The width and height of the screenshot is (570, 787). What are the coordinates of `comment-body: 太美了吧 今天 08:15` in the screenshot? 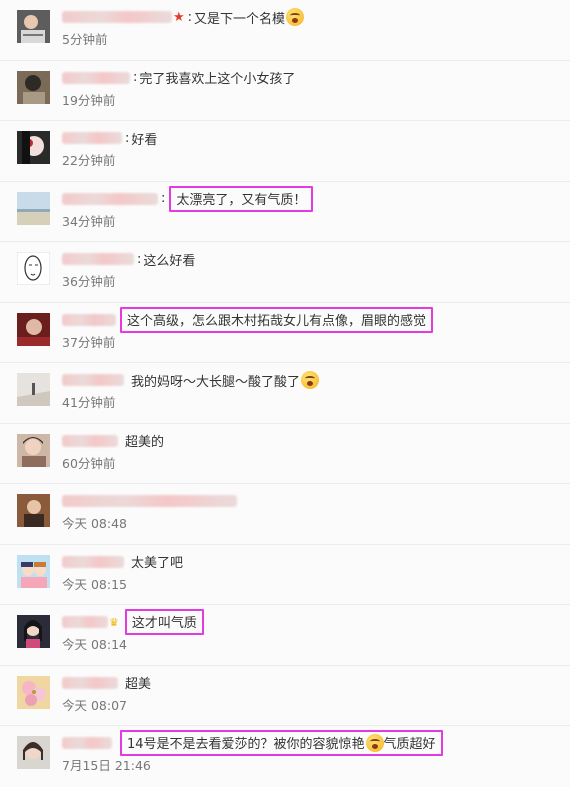 It's located at (312, 572).